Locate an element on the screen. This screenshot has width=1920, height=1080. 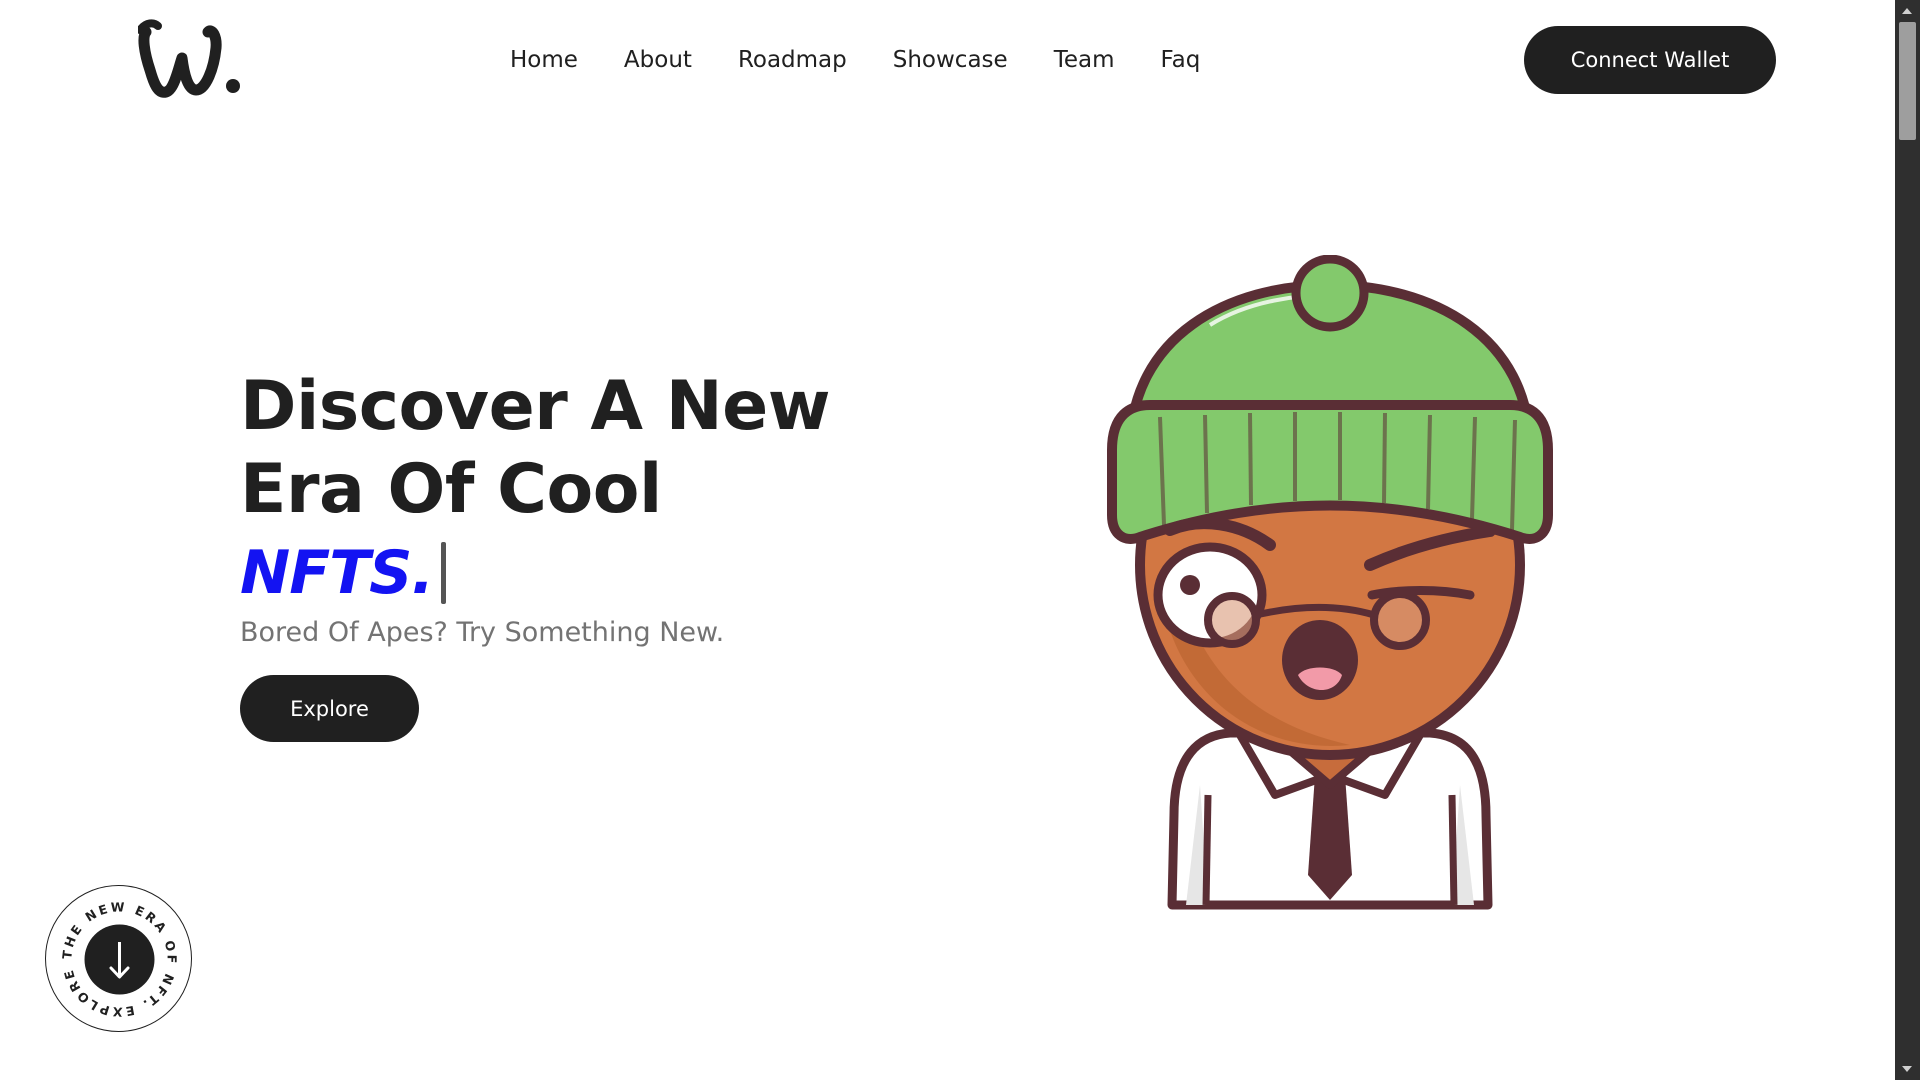
scroll-up-icon is located at coordinates (1907, 11).